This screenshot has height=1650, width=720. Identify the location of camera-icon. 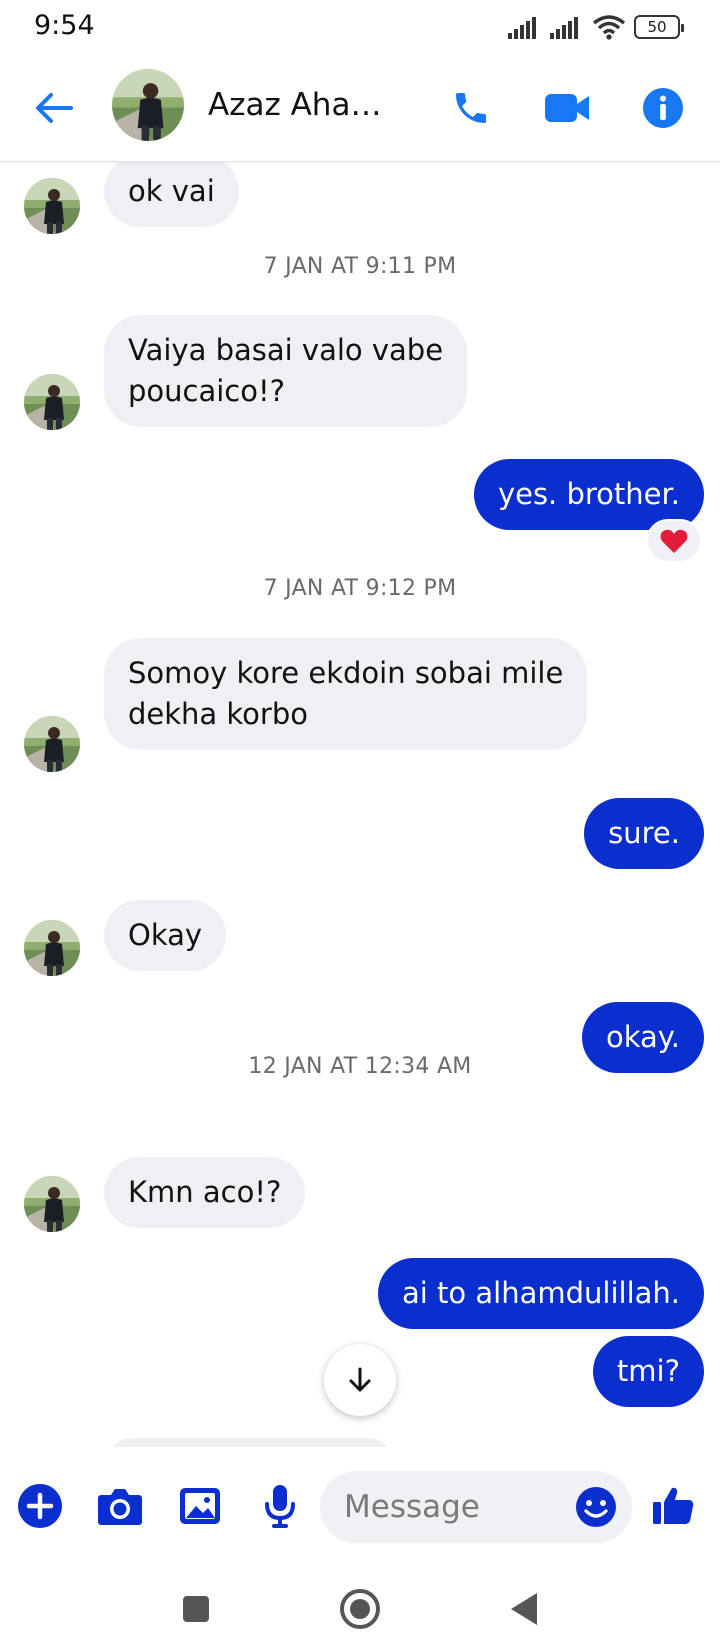
(120, 1507).